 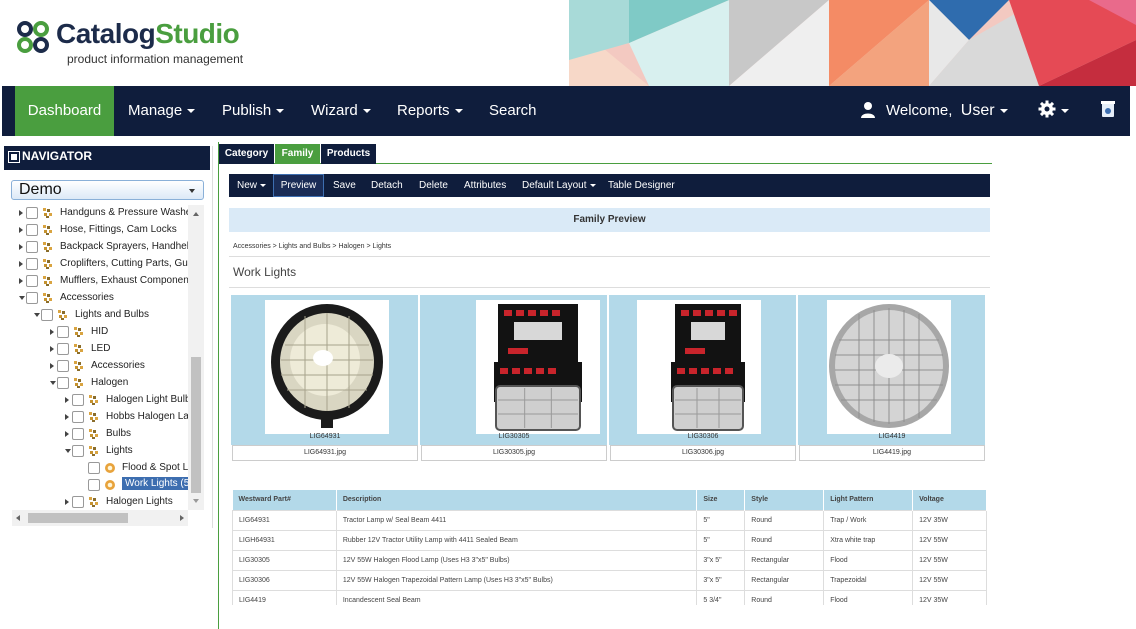 I want to click on tree-node-label: Halogen Light Bulbs, so click(x=147, y=399).